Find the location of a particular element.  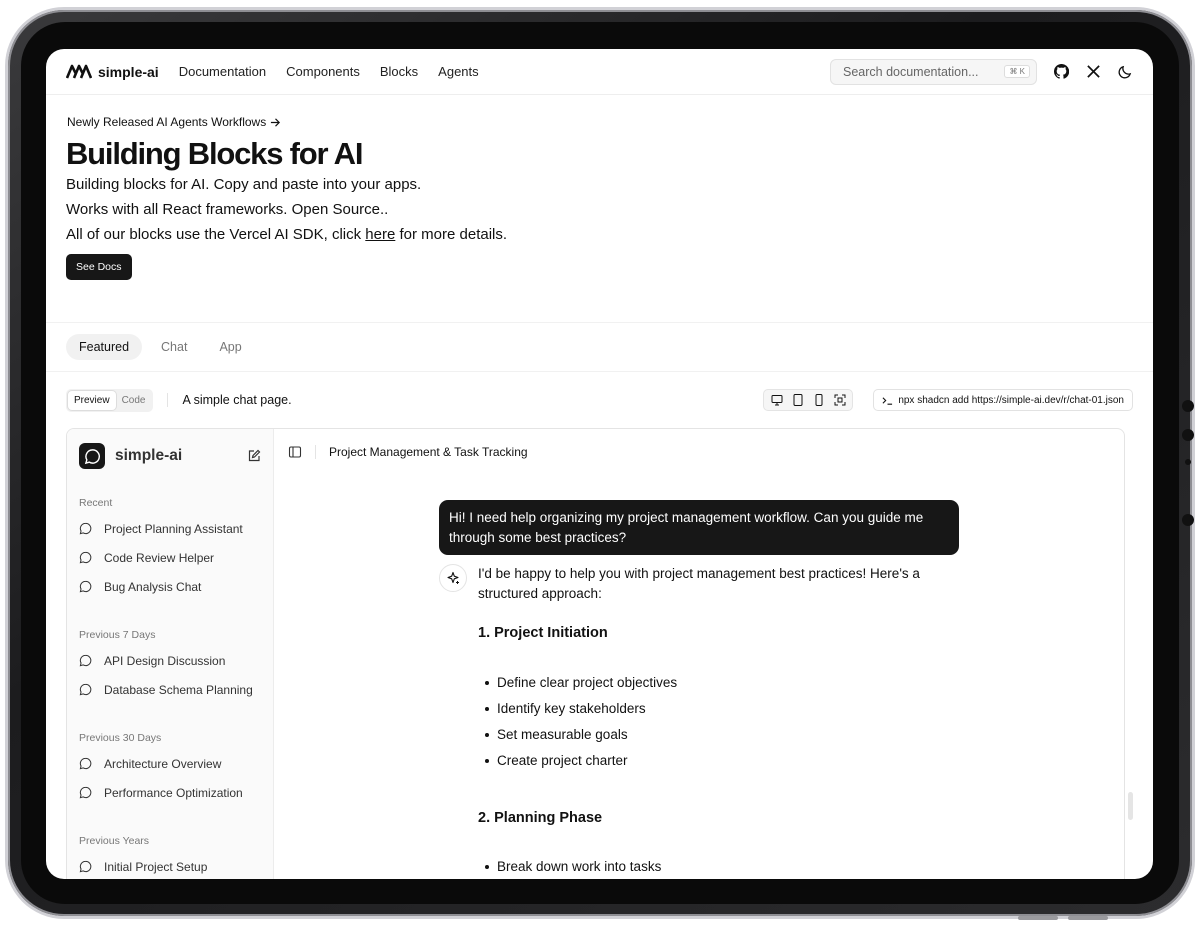

nav-agents: Agents is located at coordinates (458, 71).